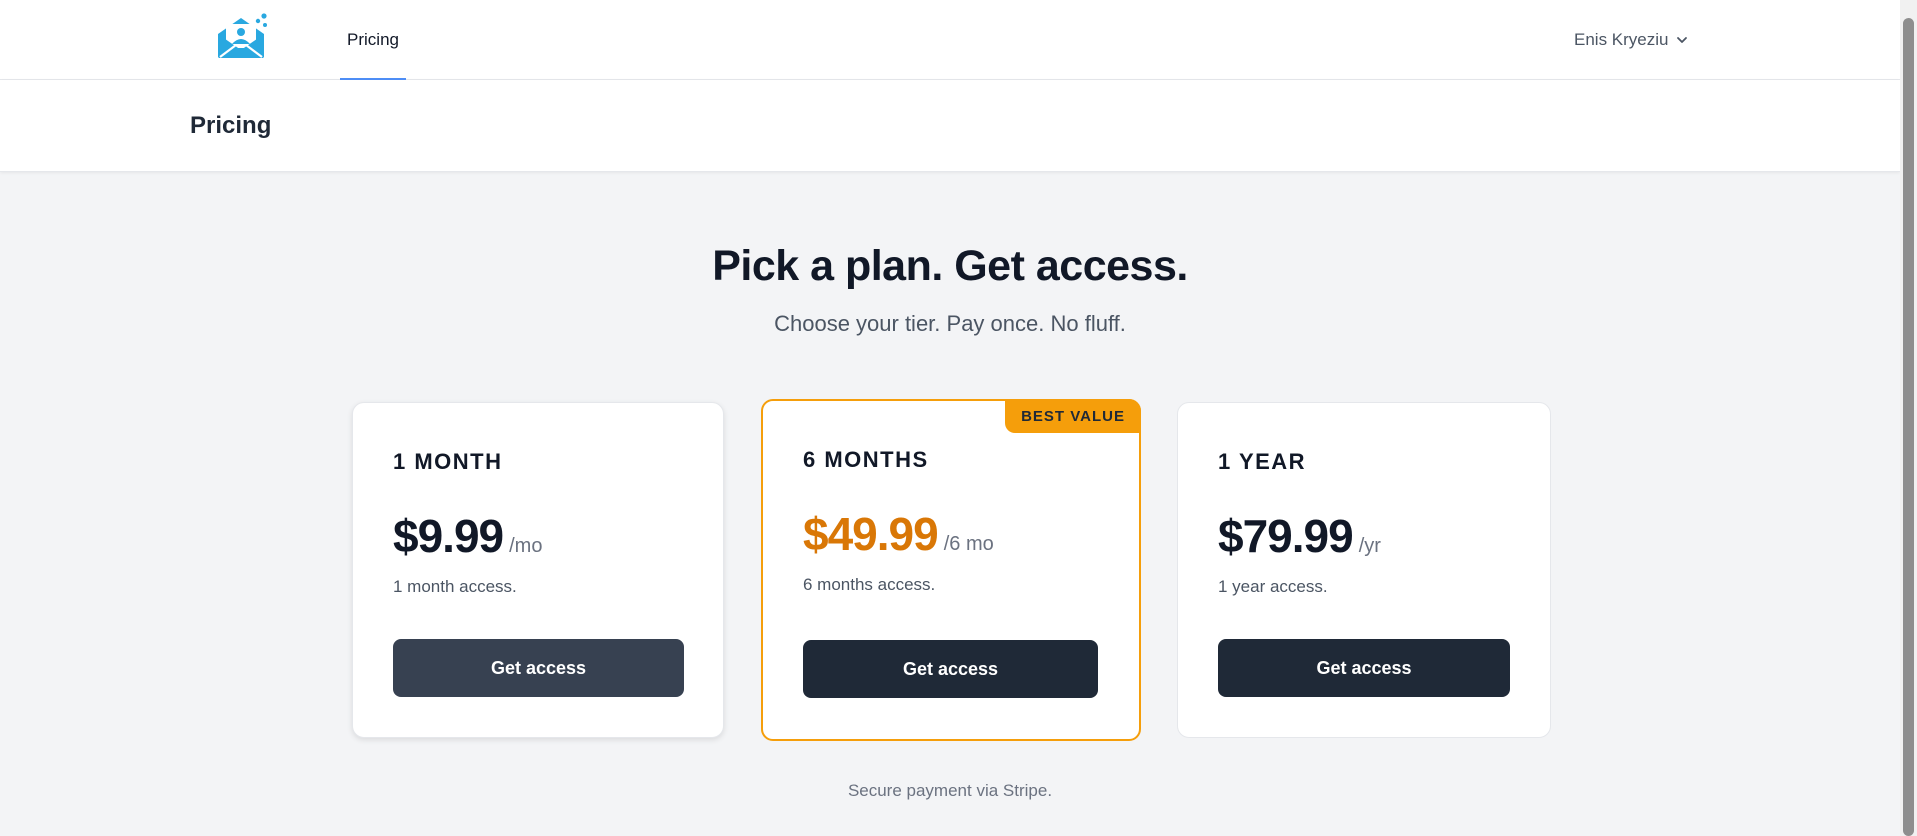 The image size is (1917, 836). Describe the element at coordinates (866, 459) in the screenshot. I see `plan-name: 6 MONTHS` at that location.